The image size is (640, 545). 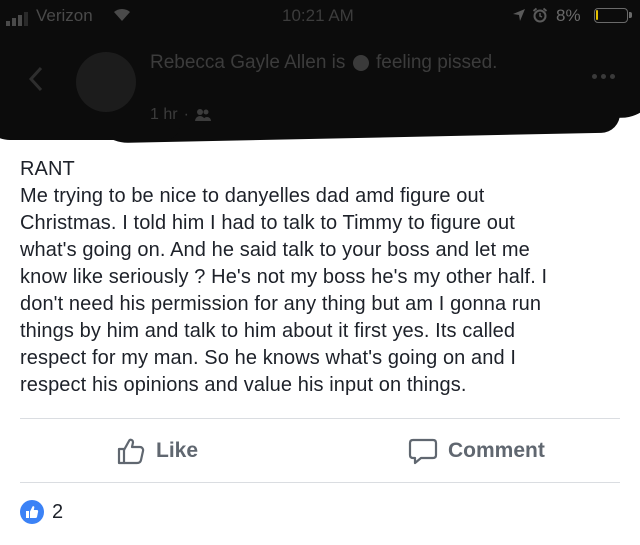 I want to click on more-options-icon, so click(x=603, y=76).